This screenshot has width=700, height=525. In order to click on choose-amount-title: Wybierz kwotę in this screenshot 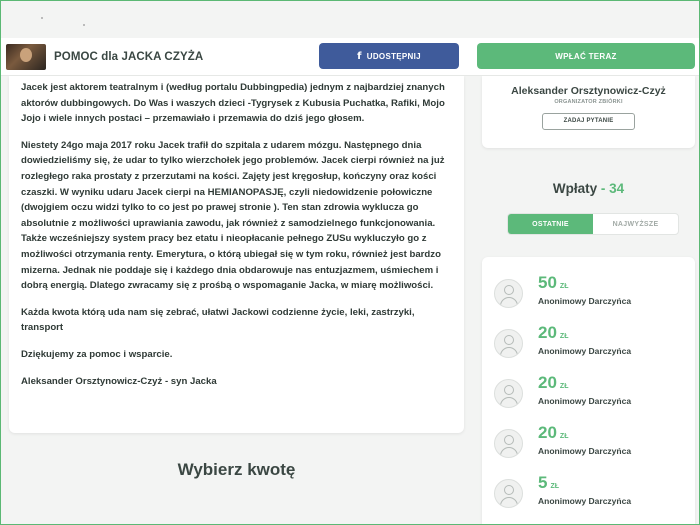, I will do `click(236, 469)`.